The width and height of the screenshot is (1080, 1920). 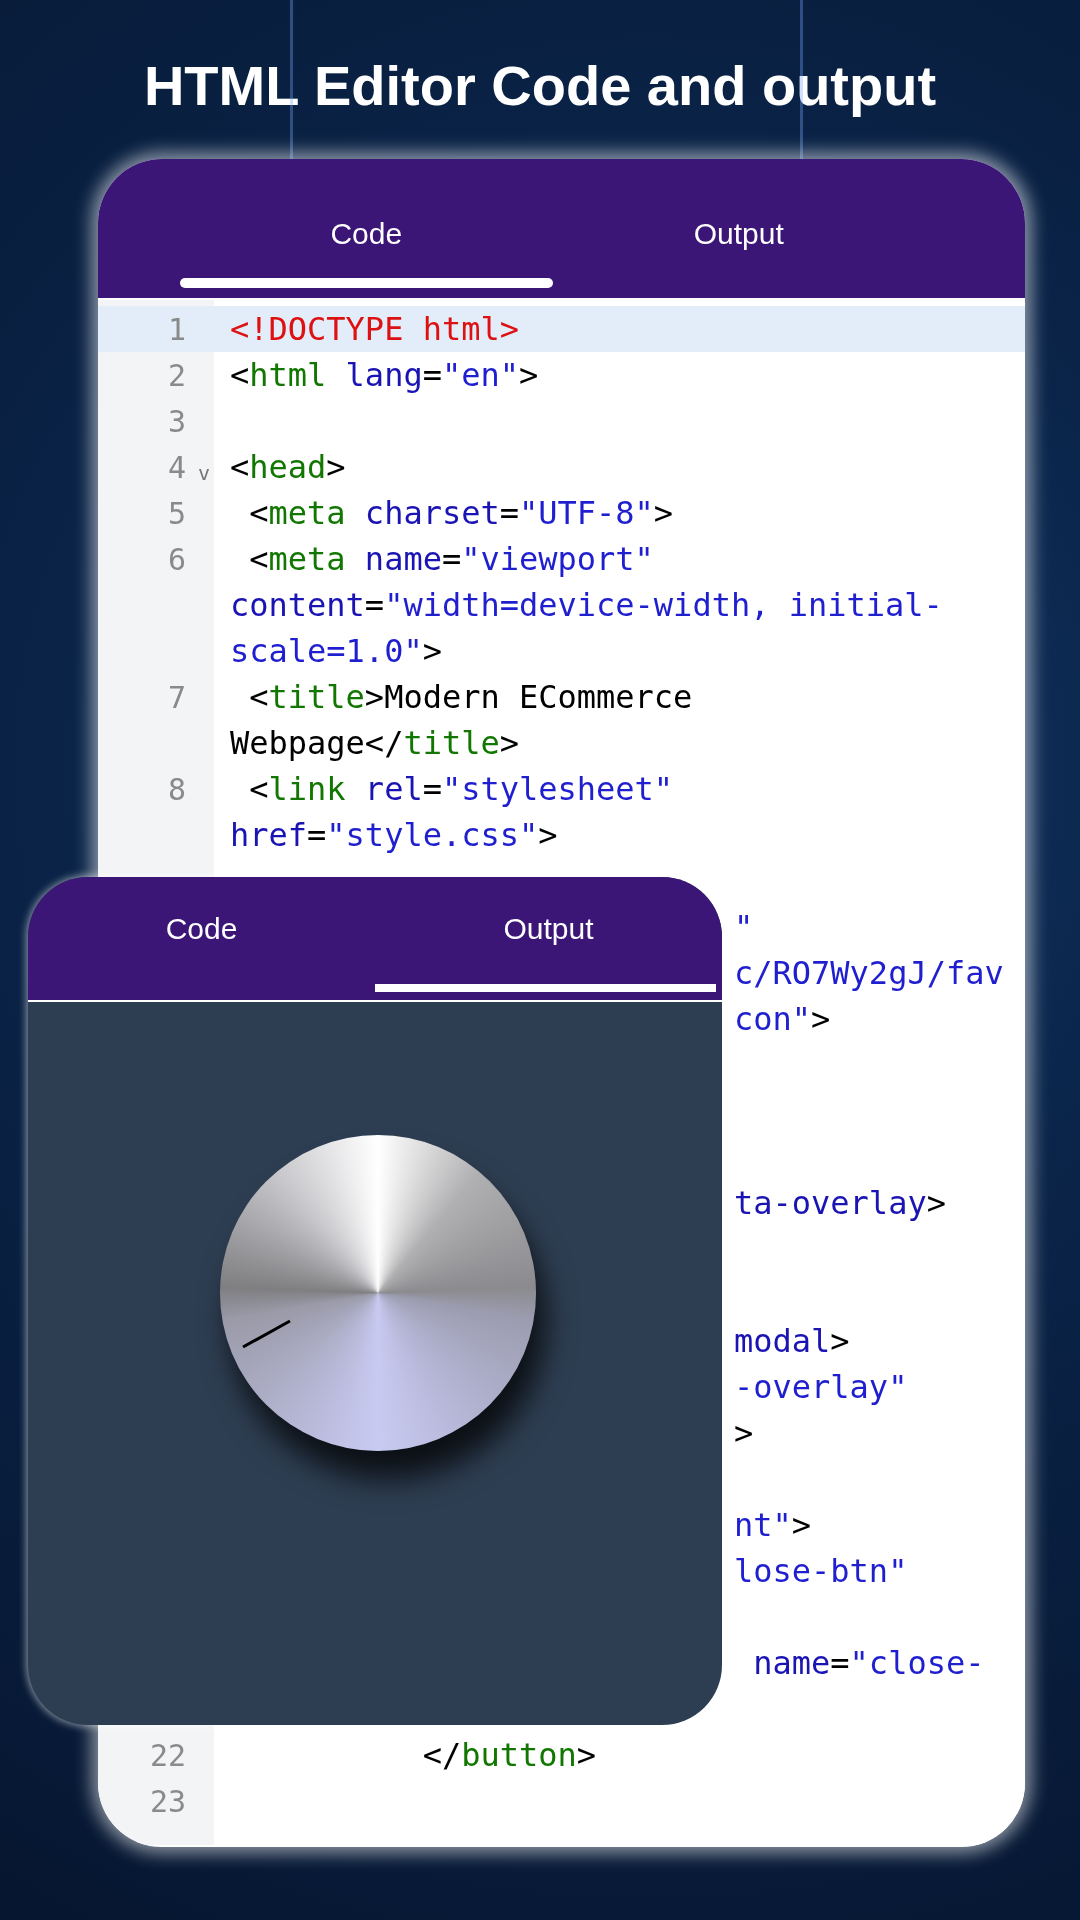 I want to click on code-line: <meta charset="UTF-8">, so click(x=461, y=513).